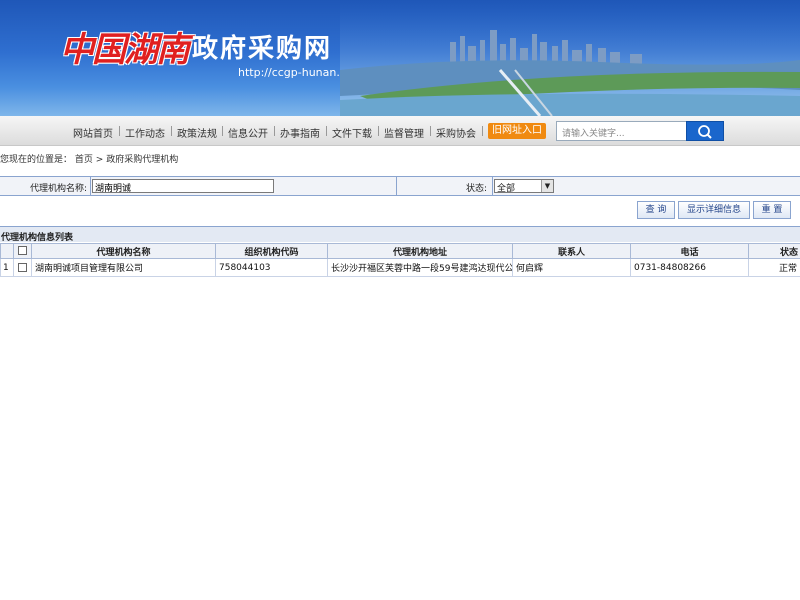 The image size is (800, 600). What do you see at coordinates (183, 186) in the screenshot?
I see `agency-name-input: 湖南明诚` at bounding box center [183, 186].